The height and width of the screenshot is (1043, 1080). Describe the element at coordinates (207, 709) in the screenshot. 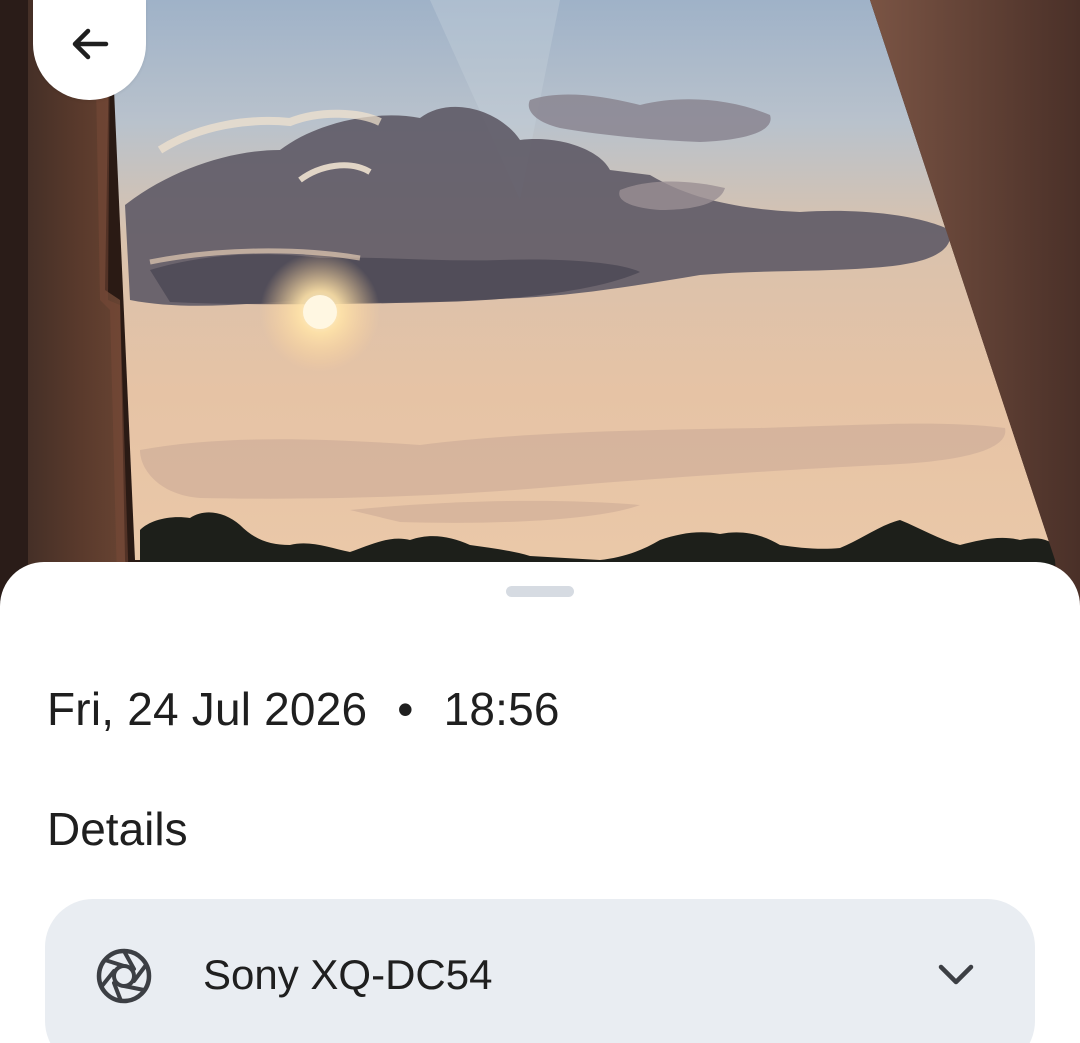

I see `photo-date: Fri, 24 Jul 2026` at that location.